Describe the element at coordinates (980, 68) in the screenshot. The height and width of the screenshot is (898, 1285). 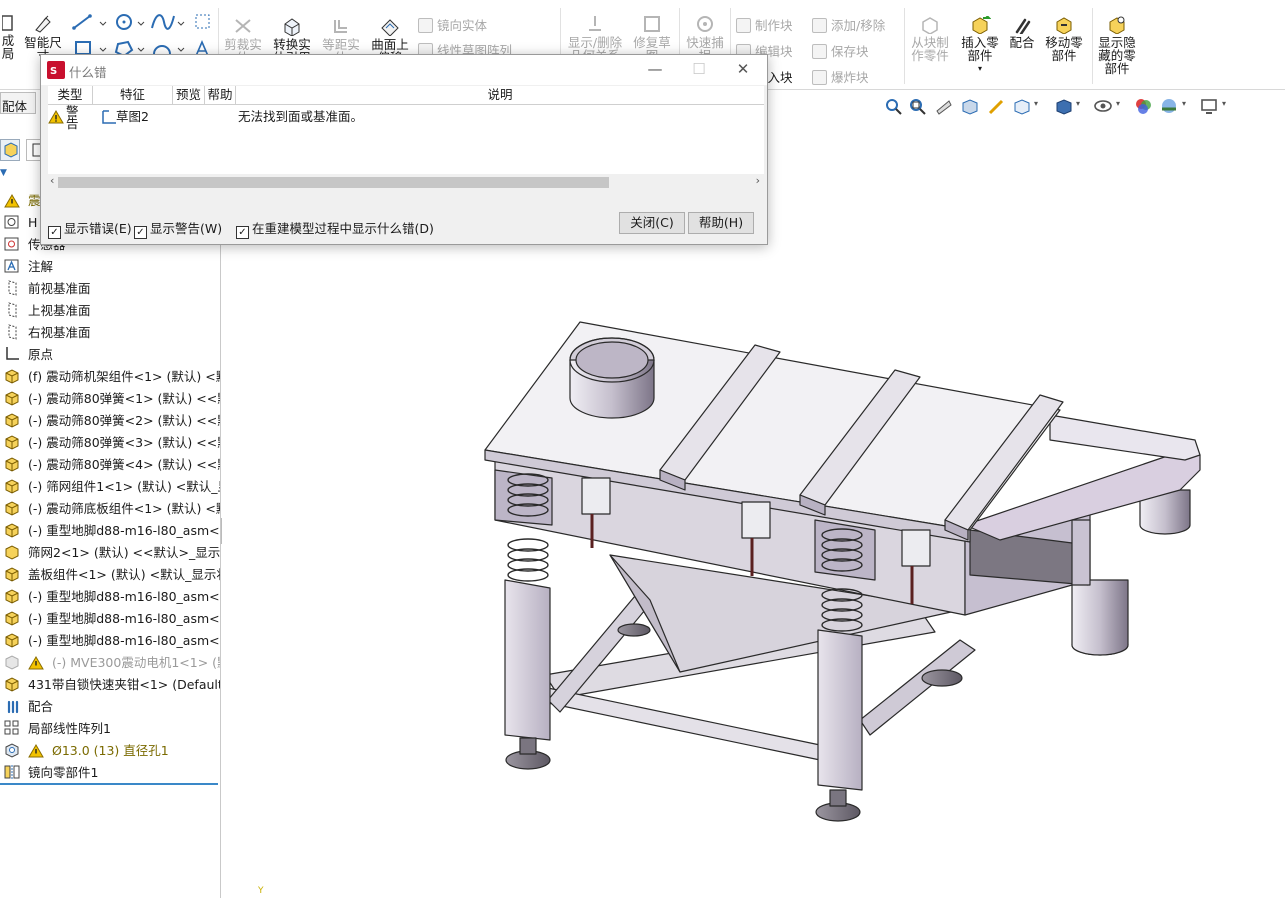
I see `insert-part-dropdown-icon: ▾` at that location.